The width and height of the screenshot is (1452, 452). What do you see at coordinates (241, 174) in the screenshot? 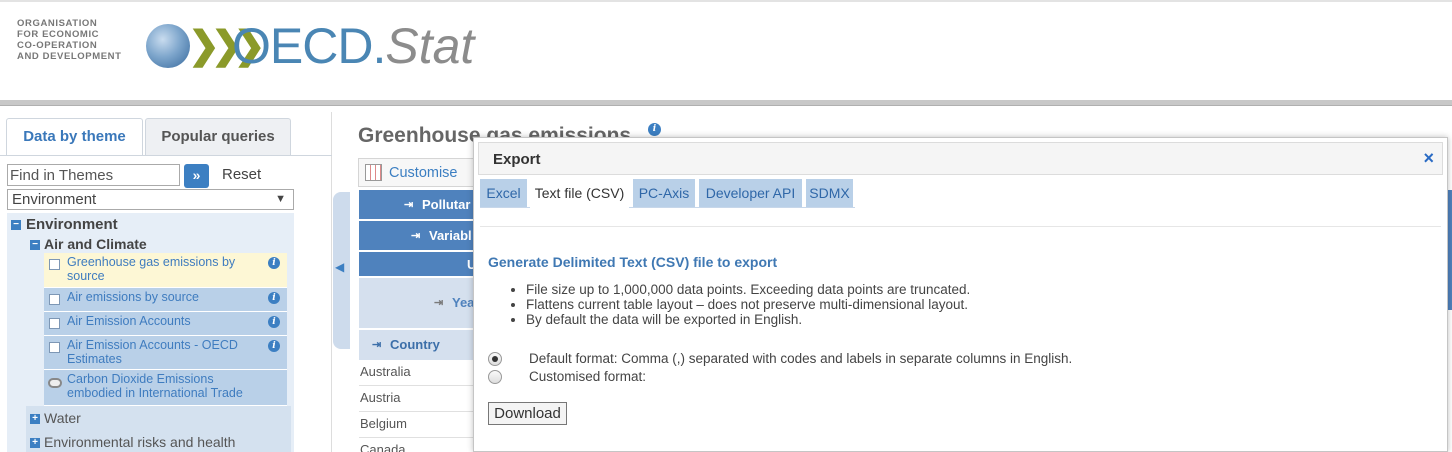
I see `reset-link: Reset` at bounding box center [241, 174].